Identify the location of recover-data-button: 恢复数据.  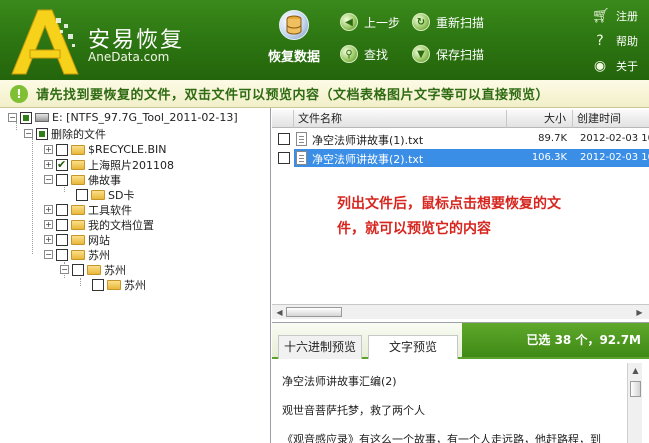
(294, 37).